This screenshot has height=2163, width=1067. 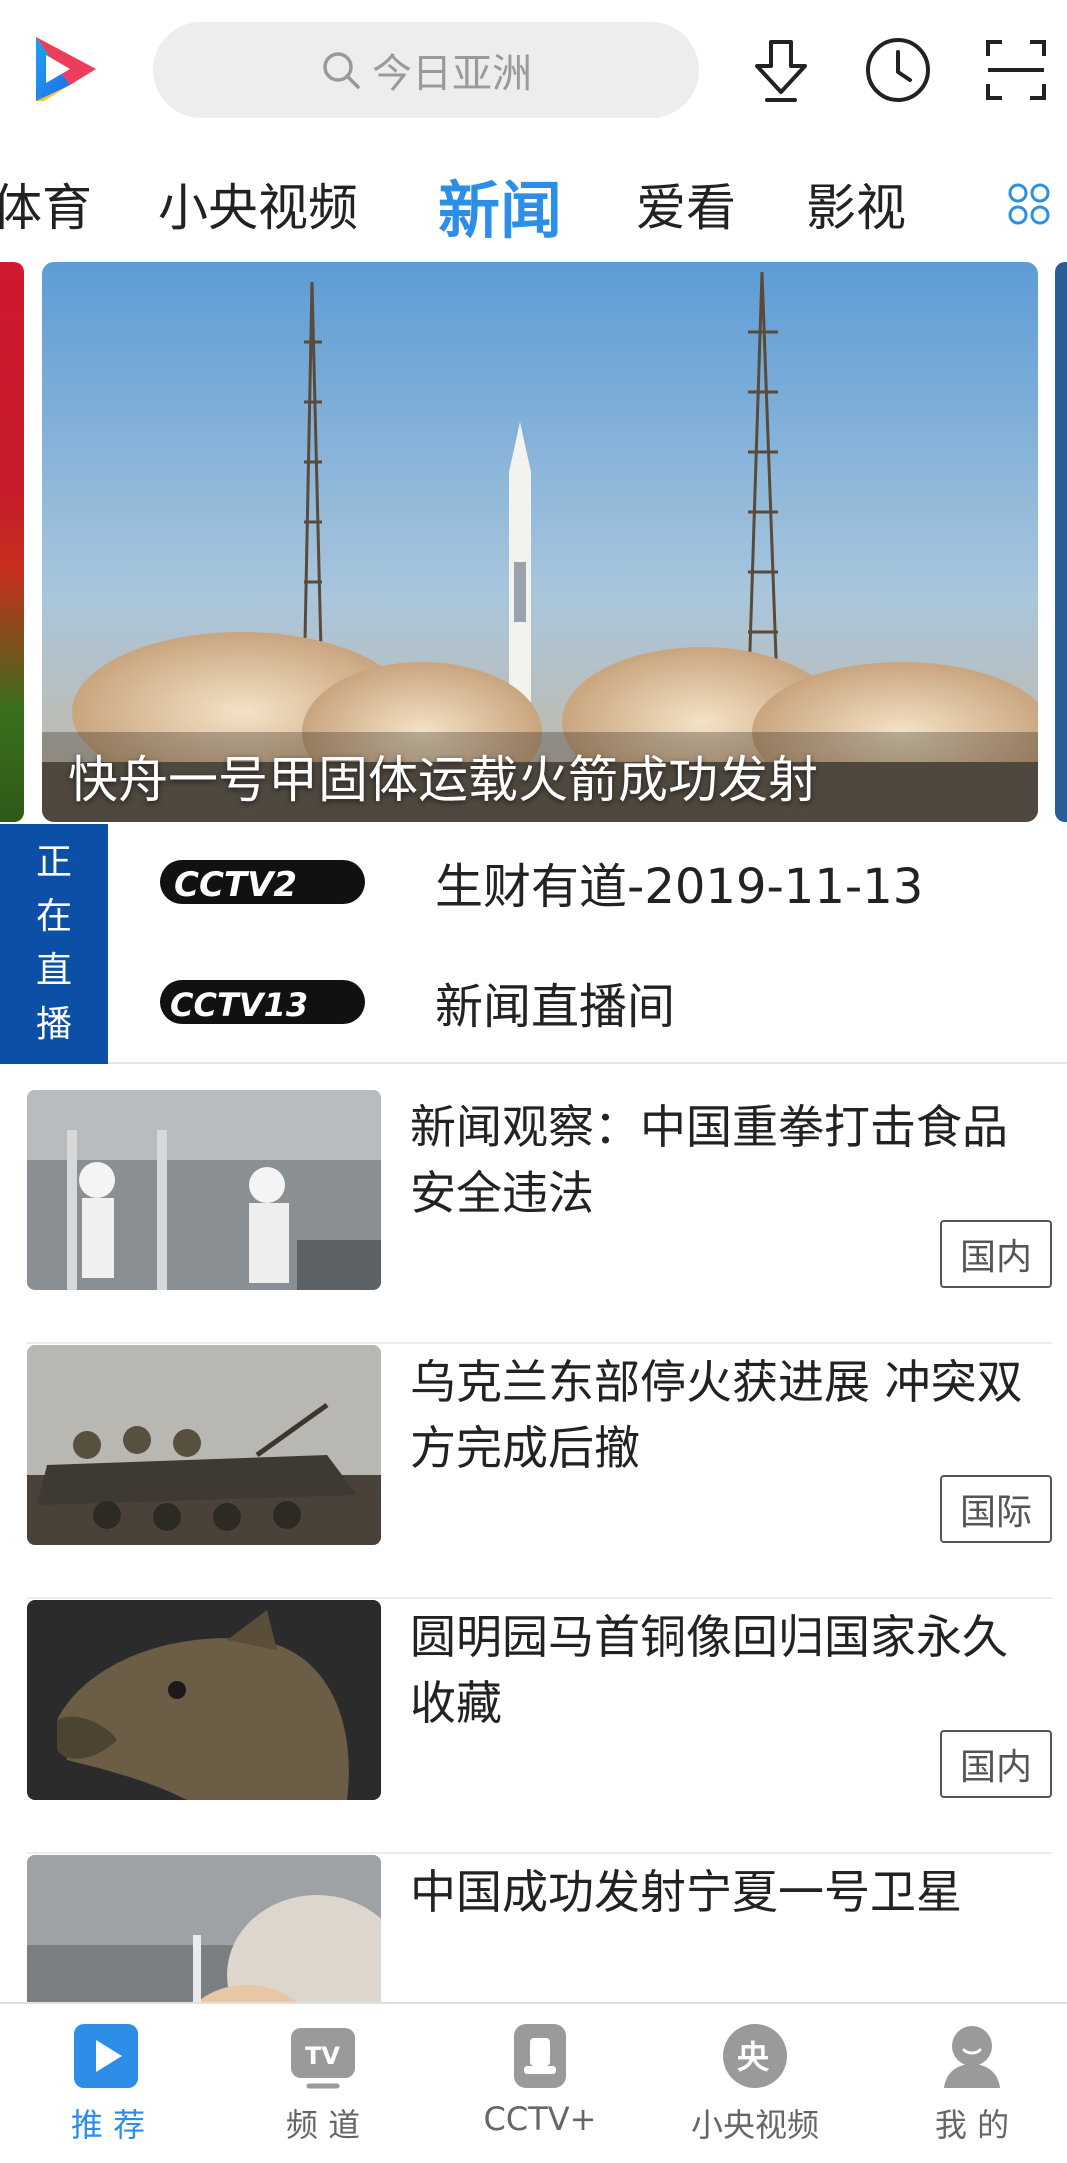 I want to click on nav-item-recommend: 推 荐, so click(x=108, y=2082).